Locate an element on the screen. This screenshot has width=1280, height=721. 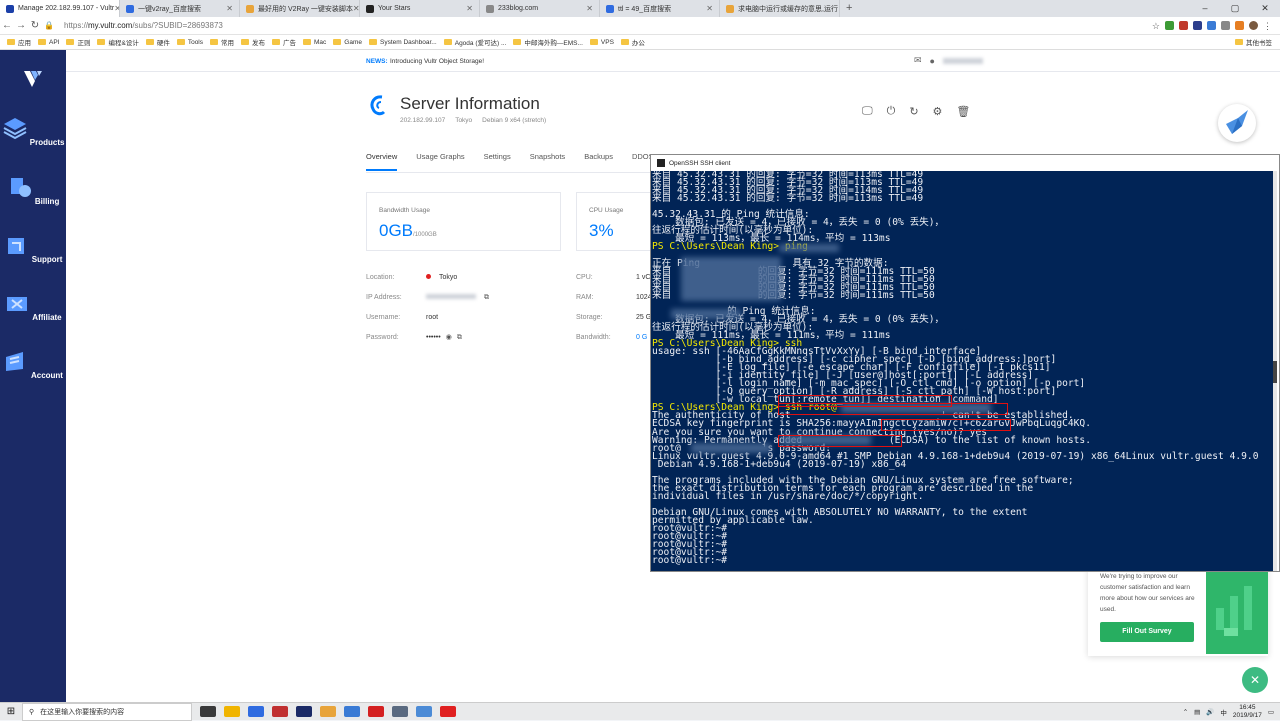
vultr-logo-icon is located at coordinates (33, 79).